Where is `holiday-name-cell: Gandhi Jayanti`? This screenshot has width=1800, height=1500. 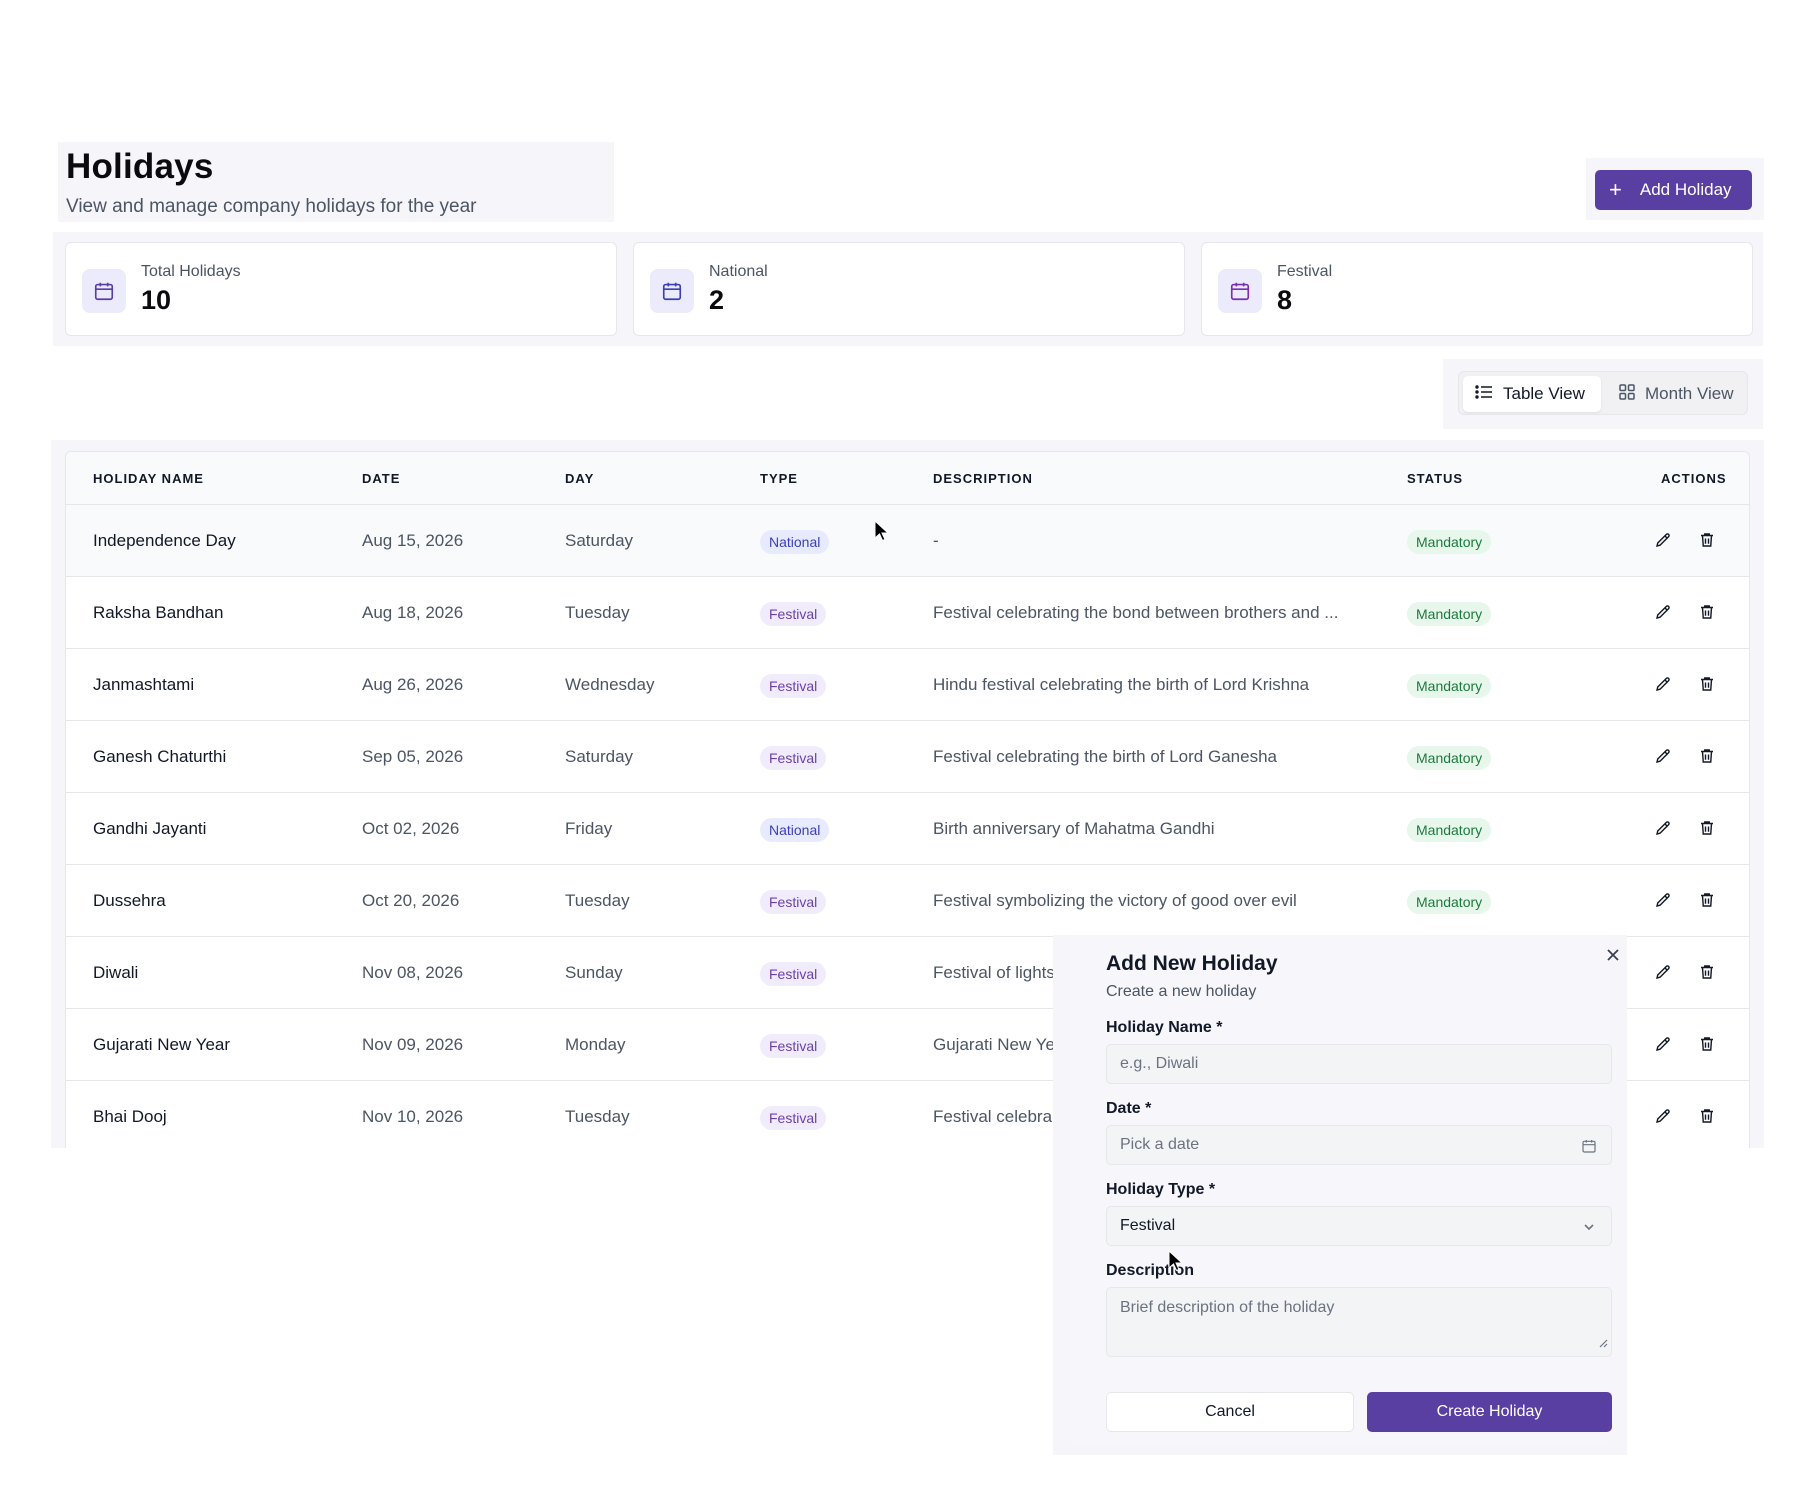
holiday-name-cell: Gandhi Jayanti is located at coordinates (150, 828).